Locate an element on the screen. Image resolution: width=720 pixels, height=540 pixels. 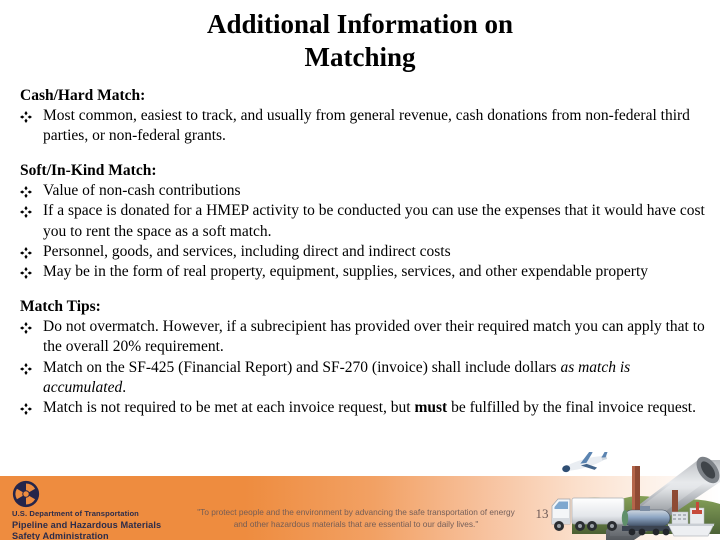
section-heading: Match Tips: is located at coordinates (60, 306).